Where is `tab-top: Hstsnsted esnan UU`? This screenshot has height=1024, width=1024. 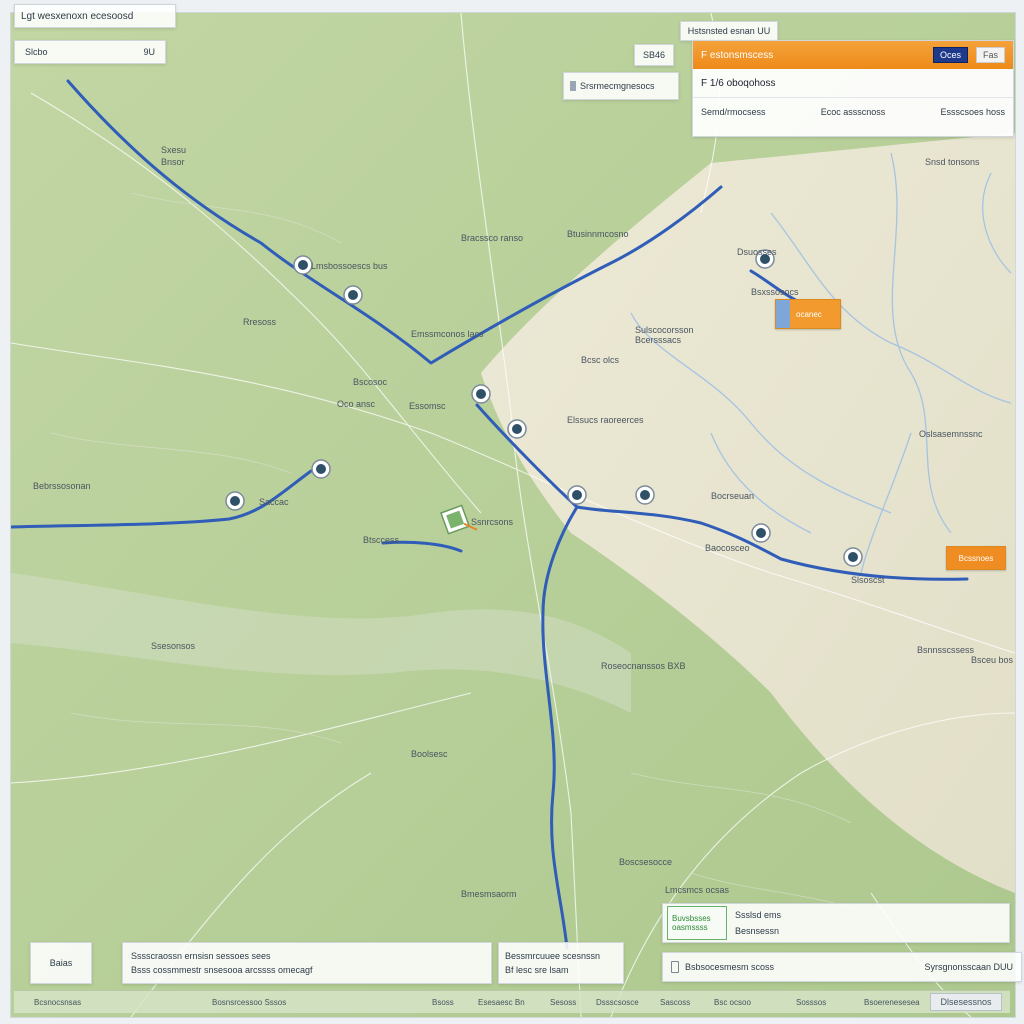
tab-top: Hstsnsted esnan UU is located at coordinates (729, 31).